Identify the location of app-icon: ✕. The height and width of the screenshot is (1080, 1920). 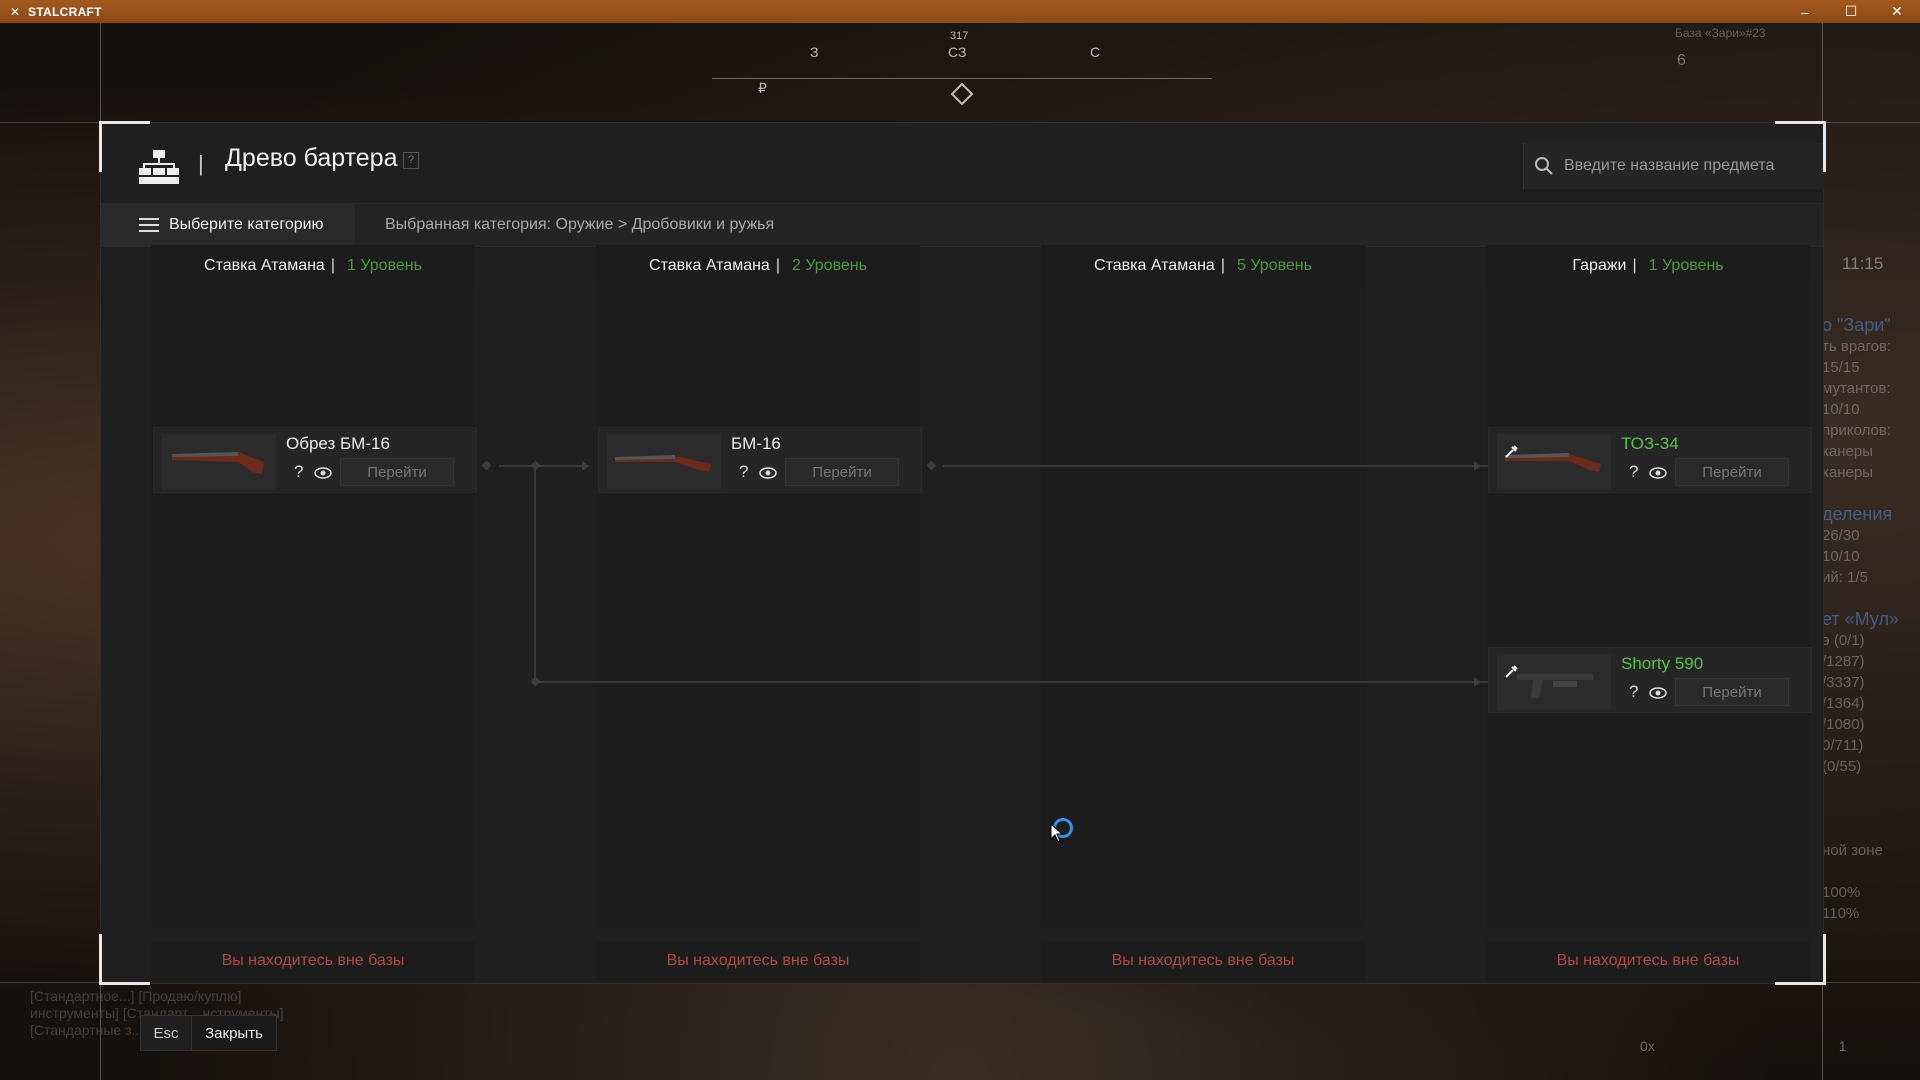
(15, 11).